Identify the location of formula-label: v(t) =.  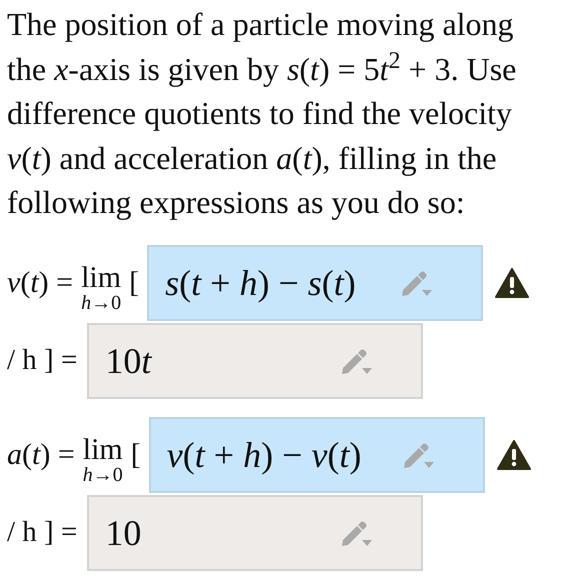
(40, 283).